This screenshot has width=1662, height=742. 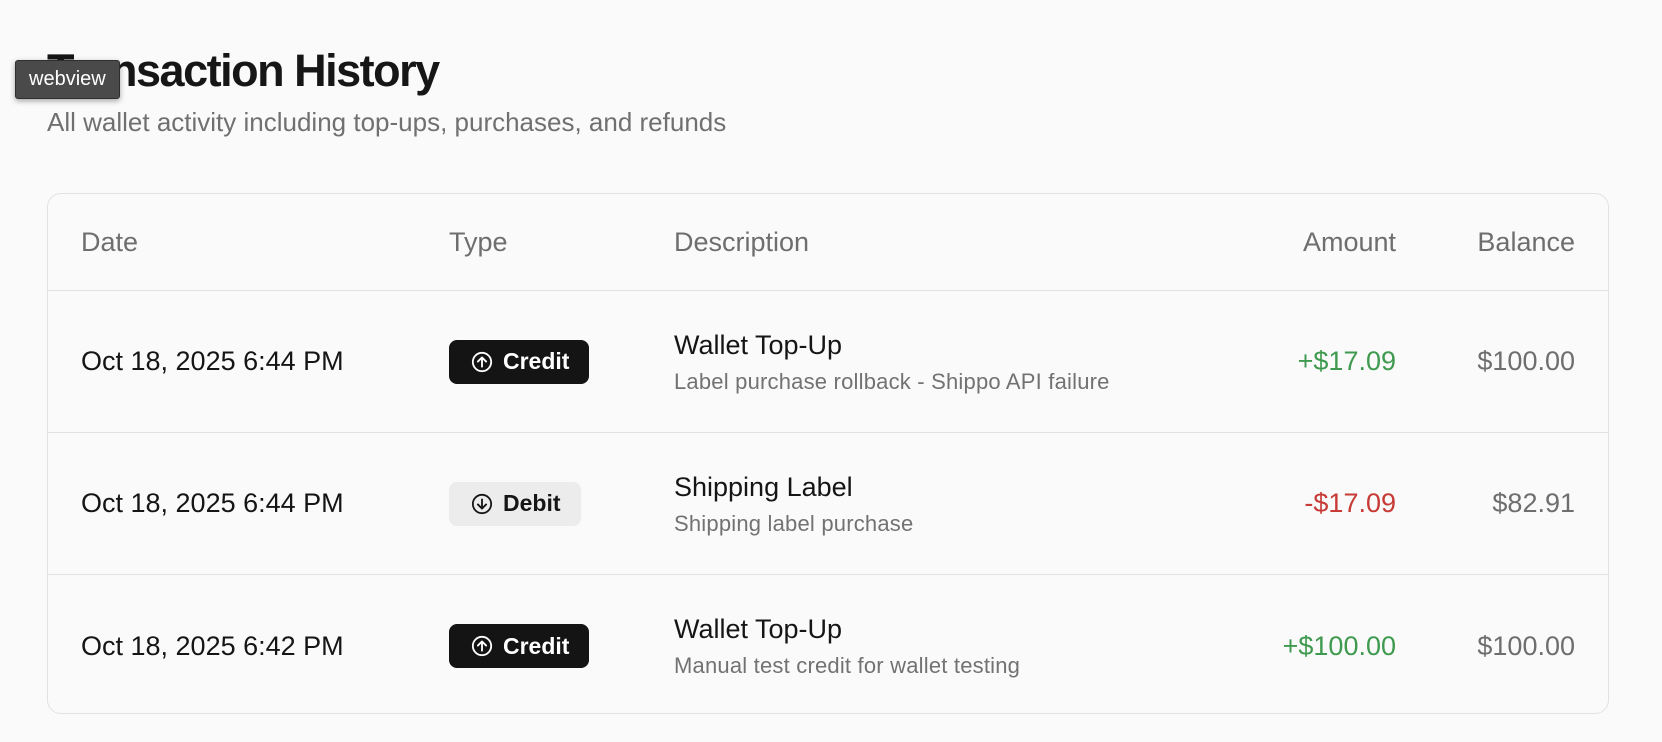 What do you see at coordinates (67, 79) in the screenshot?
I see `webview-tooltip: webview` at bounding box center [67, 79].